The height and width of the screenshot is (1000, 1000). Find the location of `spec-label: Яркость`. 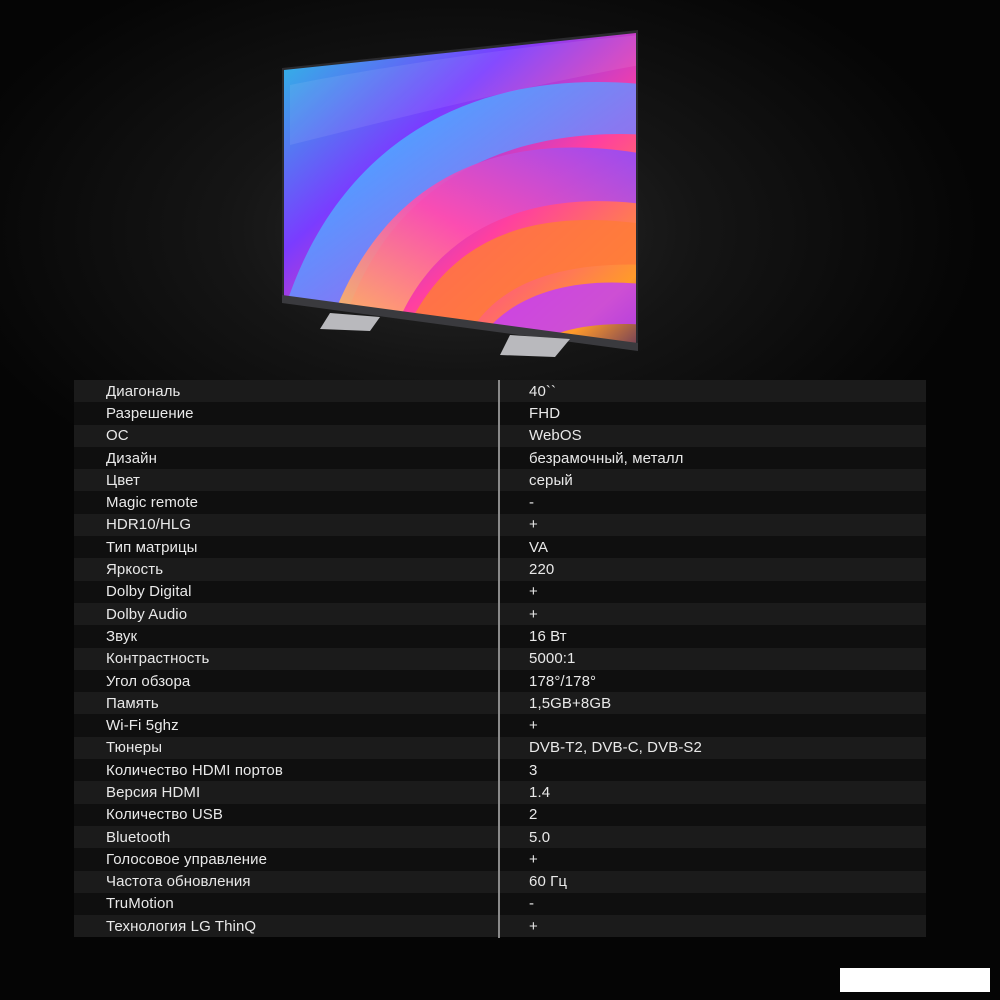

spec-label: Яркость is located at coordinates (135, 570).